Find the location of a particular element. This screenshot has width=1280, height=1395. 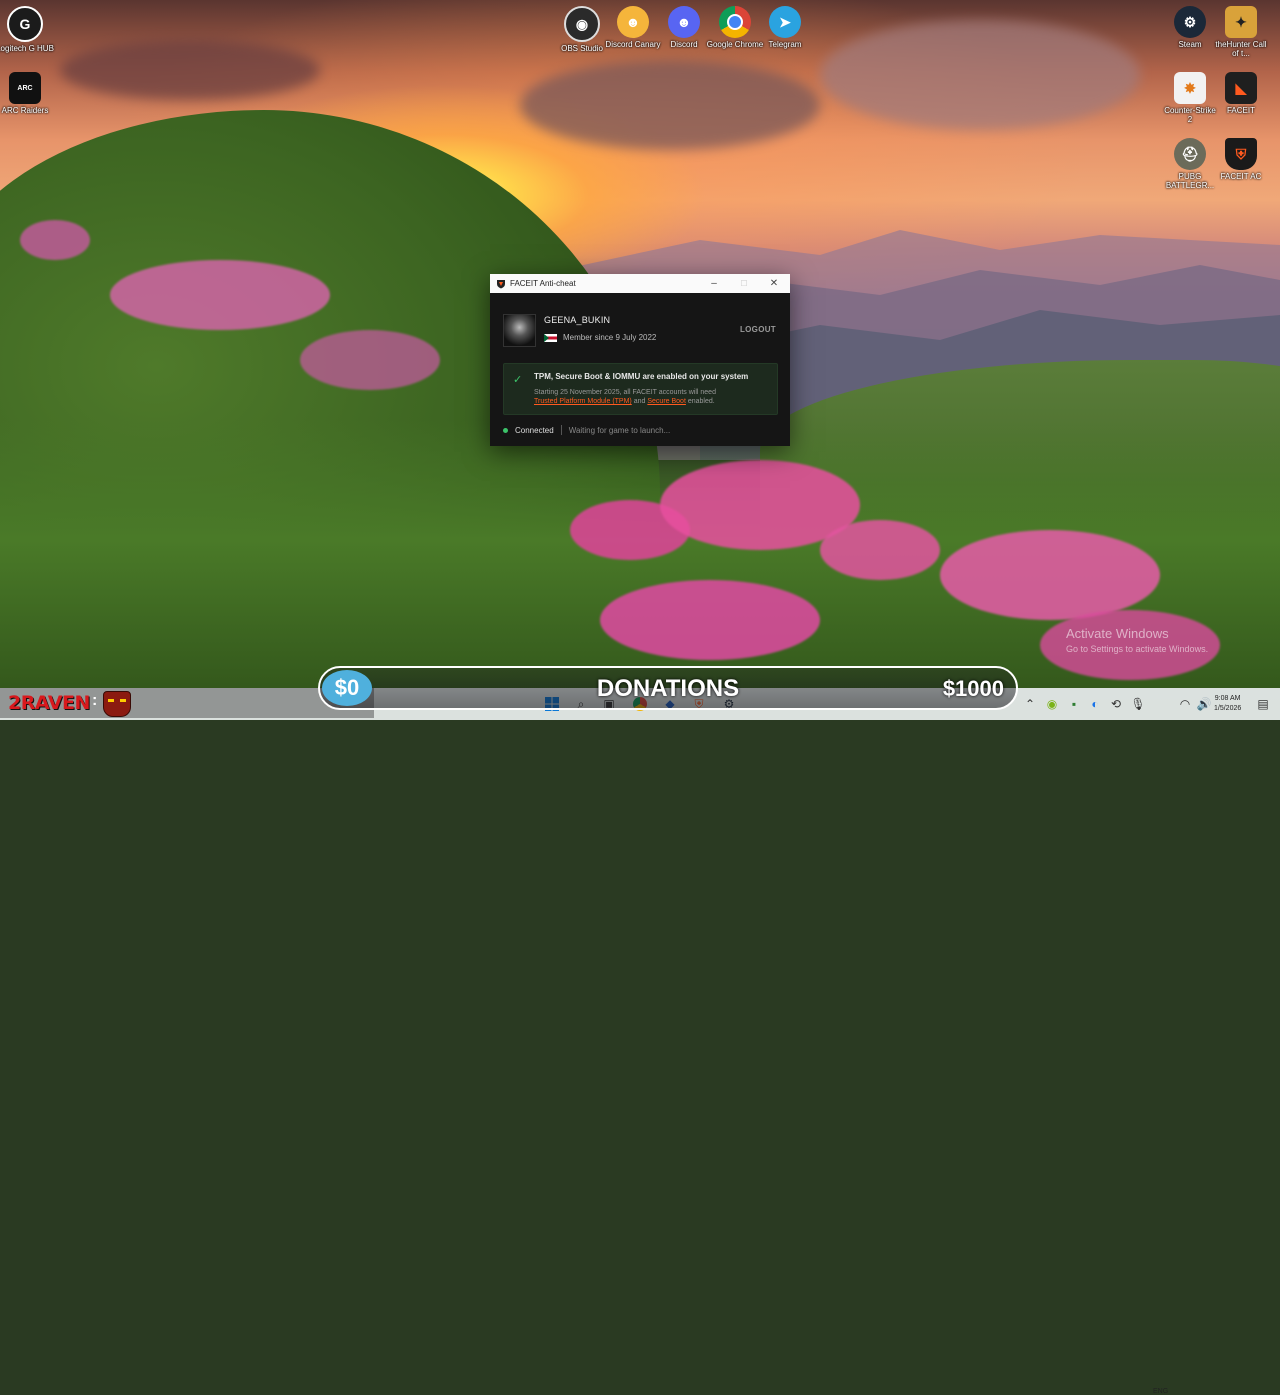

logout-button: LOGOUT is located at coordinates (758, 329).